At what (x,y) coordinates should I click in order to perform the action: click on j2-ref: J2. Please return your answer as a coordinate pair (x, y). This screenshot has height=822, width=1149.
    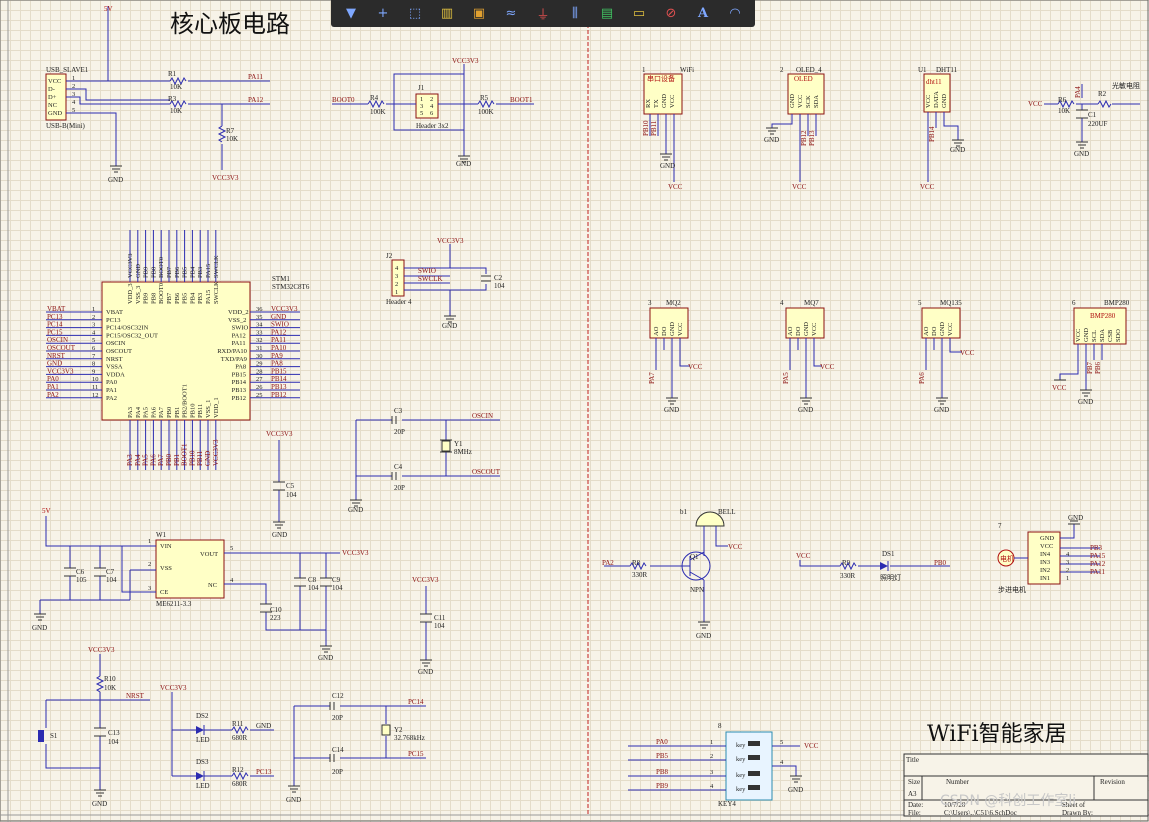
    Looking at the image, I should click on (389, 256).